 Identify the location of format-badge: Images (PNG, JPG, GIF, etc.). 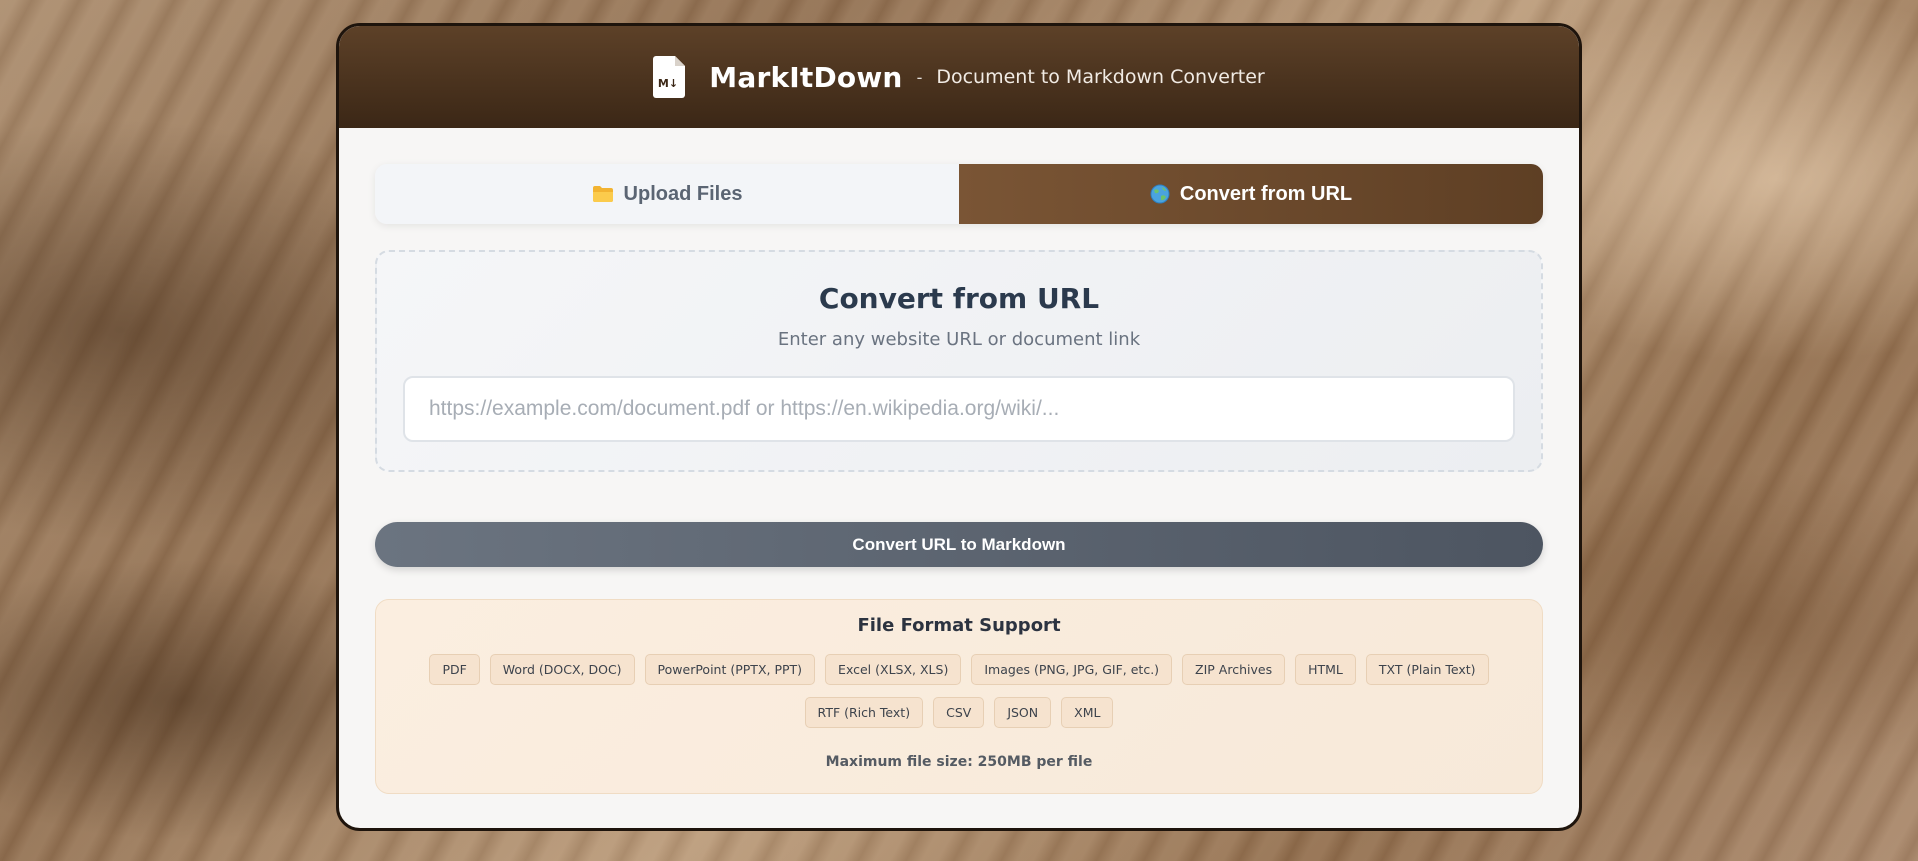
(1072, 669).